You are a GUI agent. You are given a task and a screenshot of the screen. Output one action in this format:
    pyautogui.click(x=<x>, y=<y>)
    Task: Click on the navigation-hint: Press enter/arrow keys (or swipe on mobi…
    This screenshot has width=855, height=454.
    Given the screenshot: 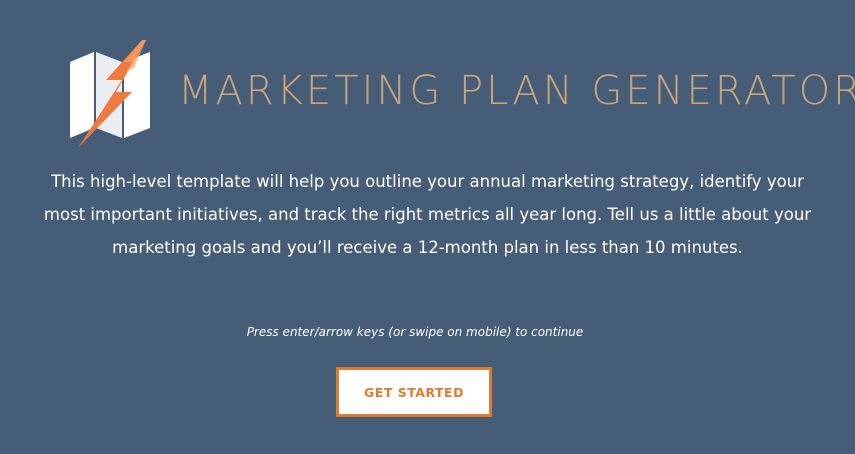 What is the action you would take?
    pyautogui.click(x=415, y=332)
    